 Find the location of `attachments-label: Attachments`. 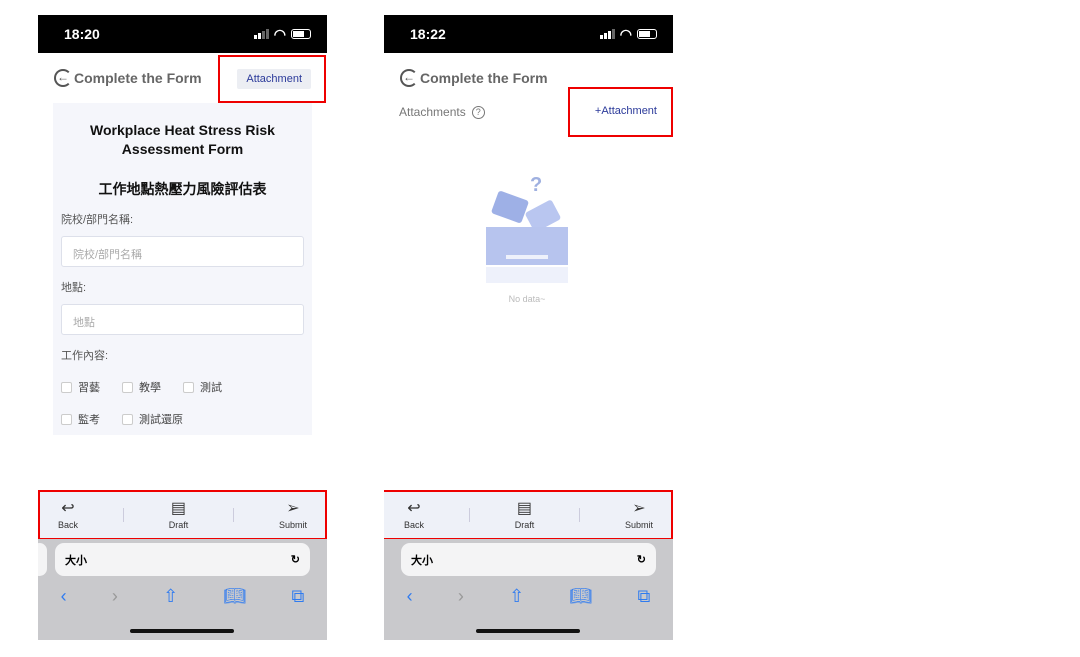

attachments-label: Attachments is located at coordinates (432, 112).